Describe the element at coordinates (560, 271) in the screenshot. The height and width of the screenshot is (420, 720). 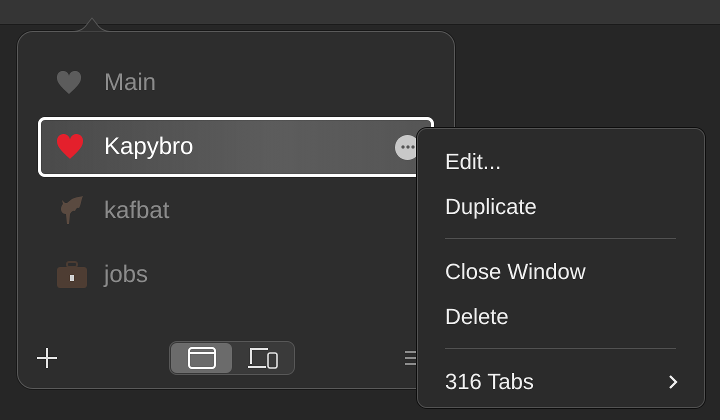
I see `menu-item: Close Window` at that location.